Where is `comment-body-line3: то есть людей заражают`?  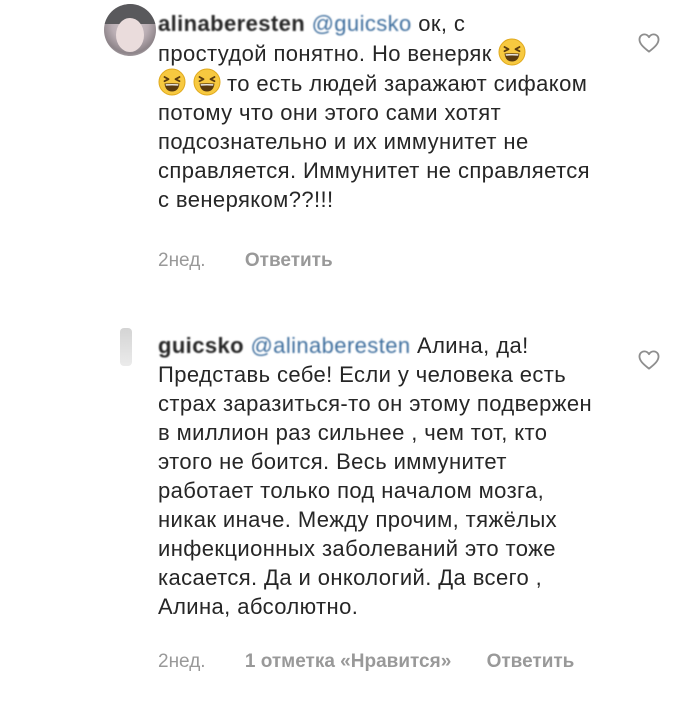
comment-body-line3: то есть людей заражают is located at coordinates (357, 83).